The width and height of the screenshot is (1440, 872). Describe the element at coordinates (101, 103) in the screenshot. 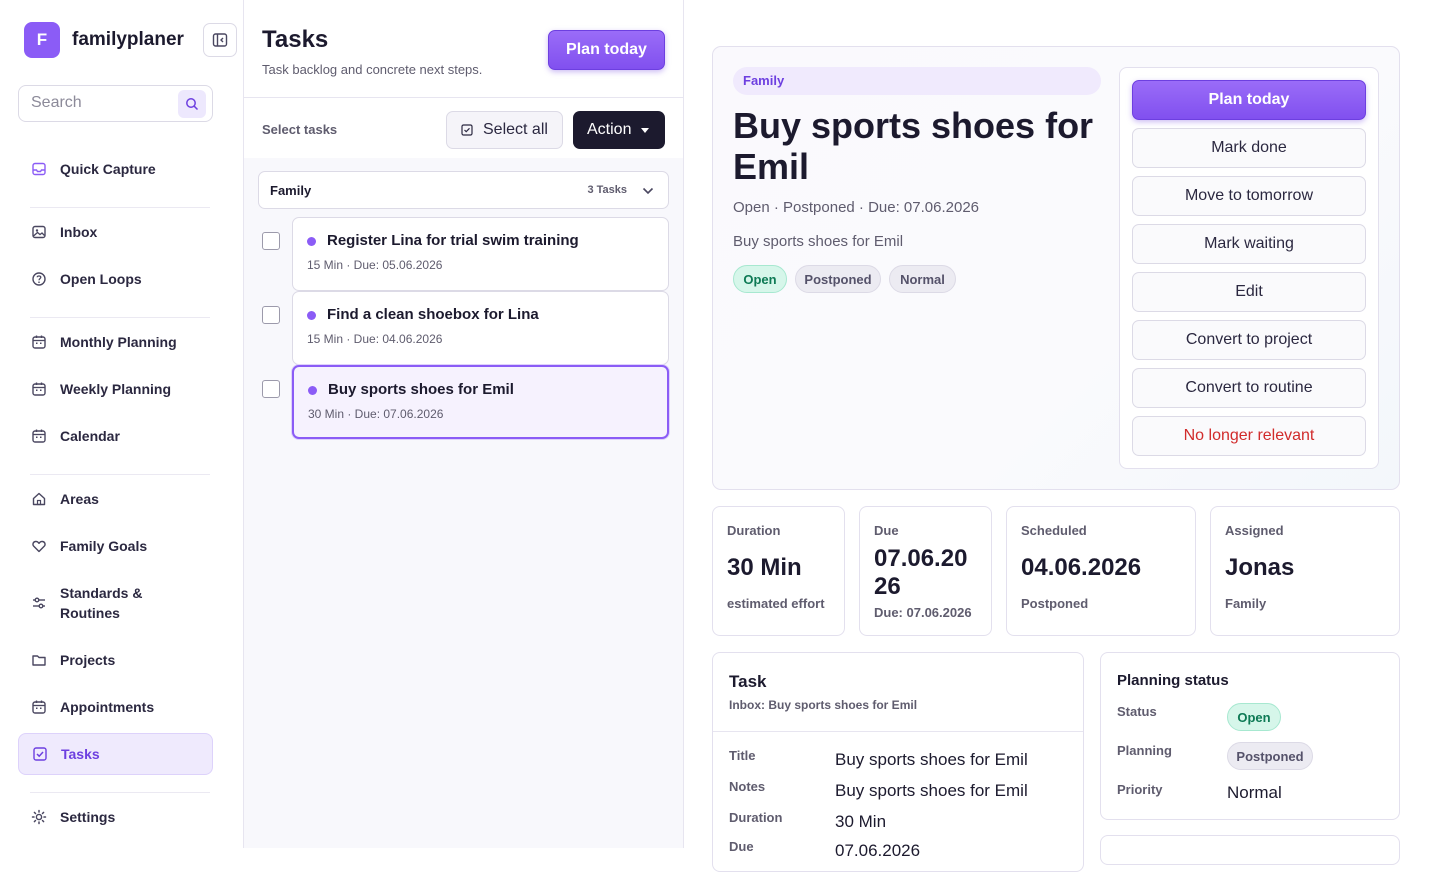

I see `search-input` at that location.